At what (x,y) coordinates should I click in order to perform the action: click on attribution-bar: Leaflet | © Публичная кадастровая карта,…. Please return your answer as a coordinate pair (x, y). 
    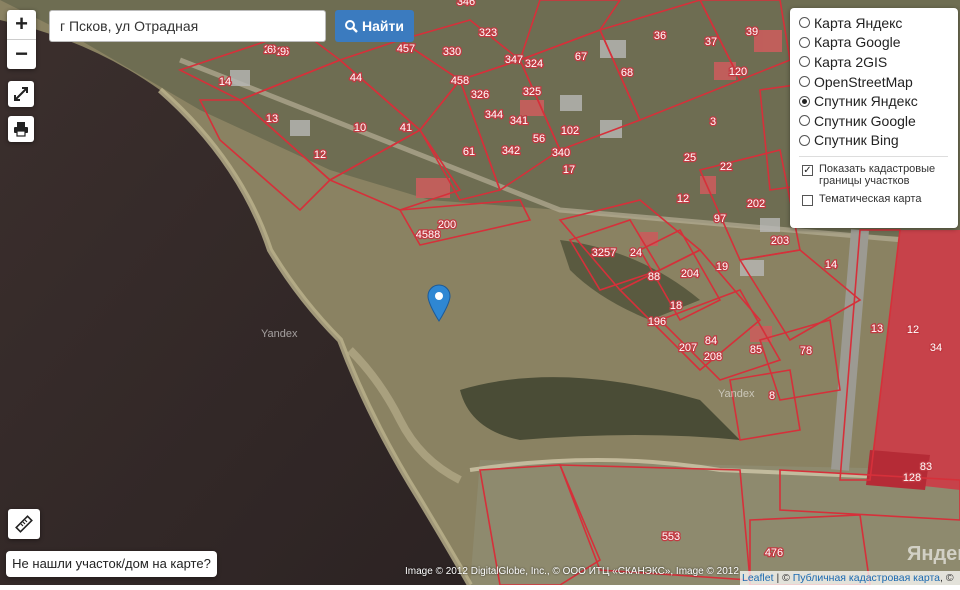
    Looking at the image, I should click on (850, 578).